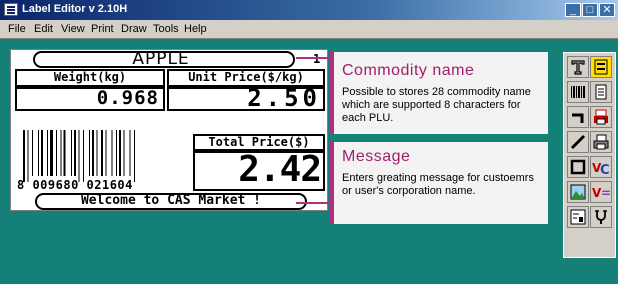  I want to click on variable-value-tool-icon: V =, so click(601, 192).